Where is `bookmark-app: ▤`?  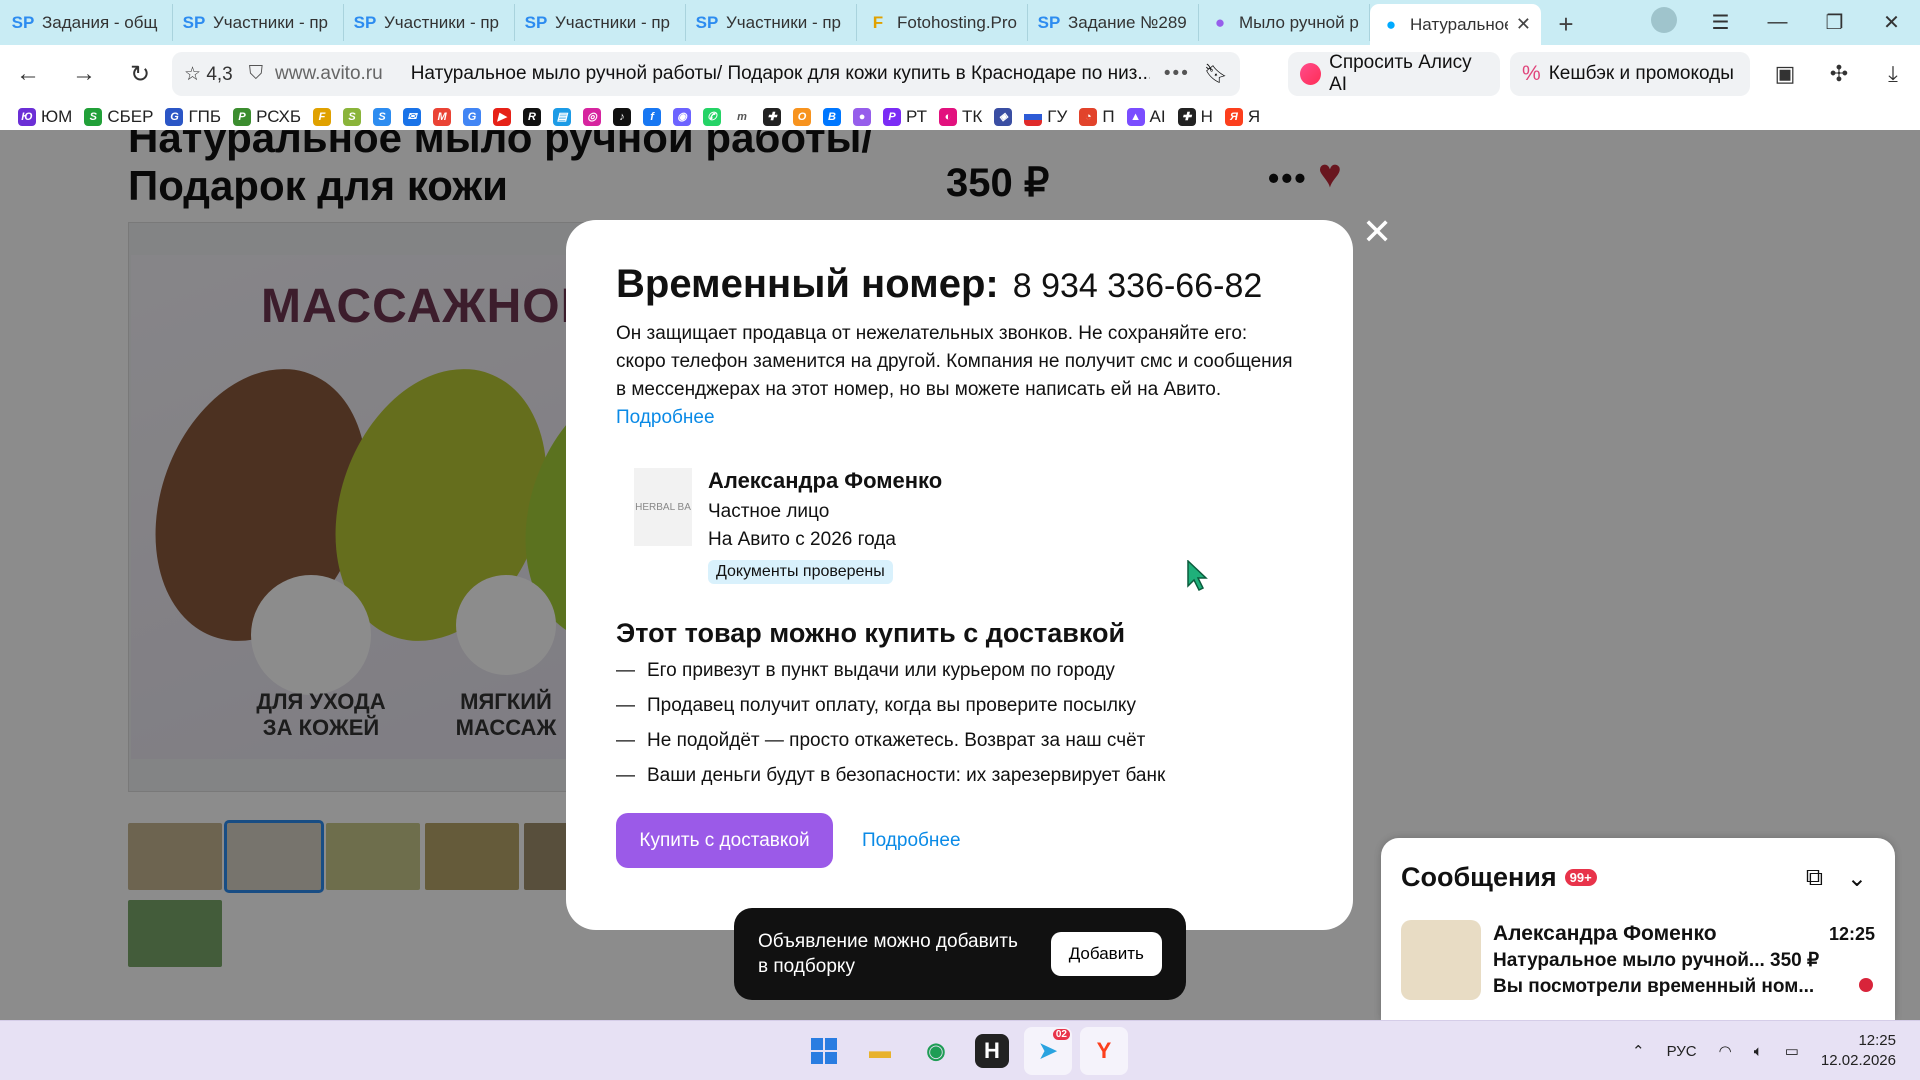 bookmark-app: ▤ is located at coordinates (562, 116).